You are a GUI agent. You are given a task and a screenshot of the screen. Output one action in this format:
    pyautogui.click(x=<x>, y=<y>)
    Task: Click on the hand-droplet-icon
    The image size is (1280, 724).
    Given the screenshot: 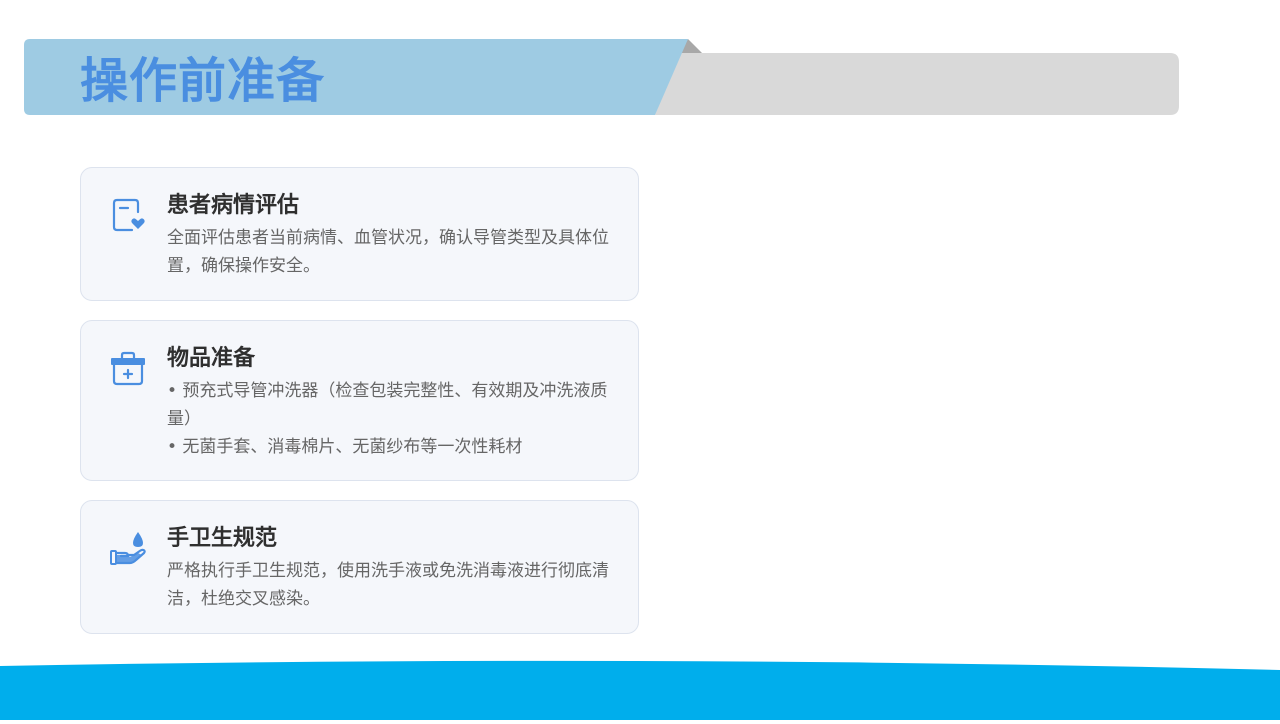 What is the action you would take?
    pyautogui.click(x=128, y=549)
    